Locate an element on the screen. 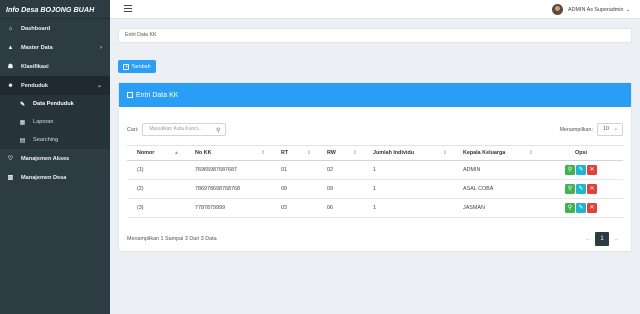 This screenshot has width=640, height=314. sidebar-item-master-data: ▲ Master Data › is located at coordinates (55, 47).